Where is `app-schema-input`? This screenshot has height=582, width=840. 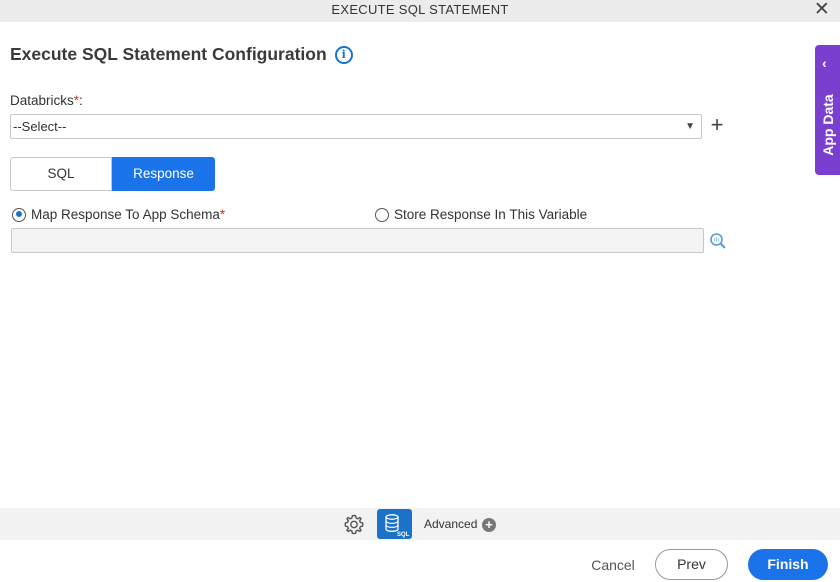
app-schema-input is located at coordinates (357, 240).